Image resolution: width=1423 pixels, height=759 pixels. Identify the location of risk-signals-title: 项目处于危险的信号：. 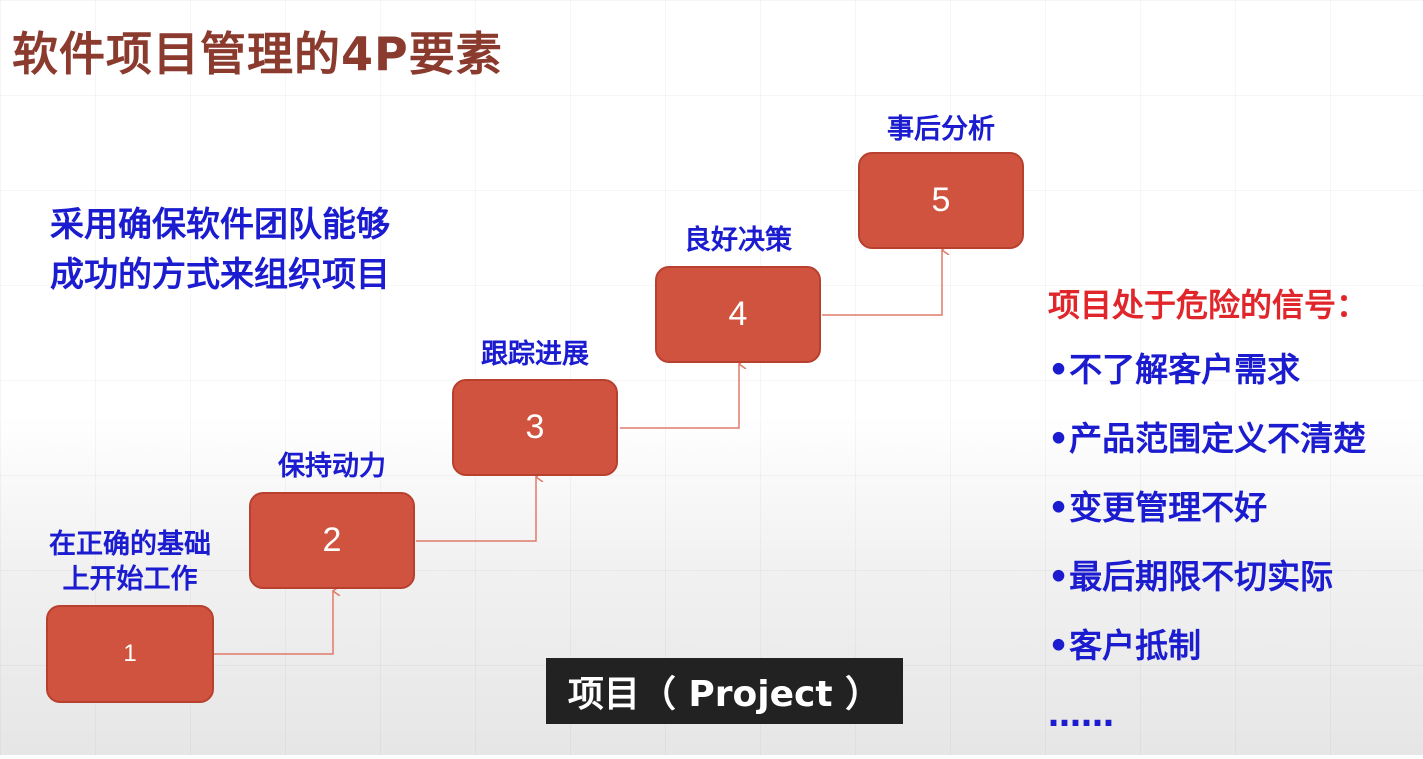
(1208, 305).